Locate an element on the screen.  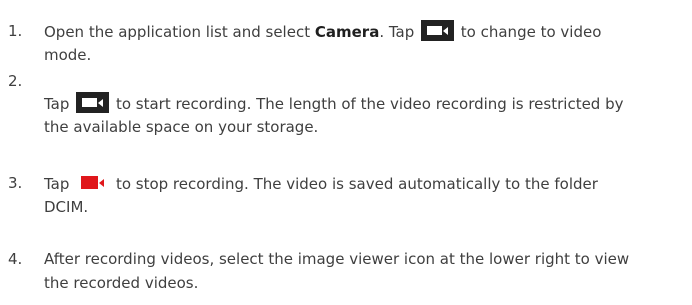
step-text-line: the recorded videos. is located at coordinates (121, 283).